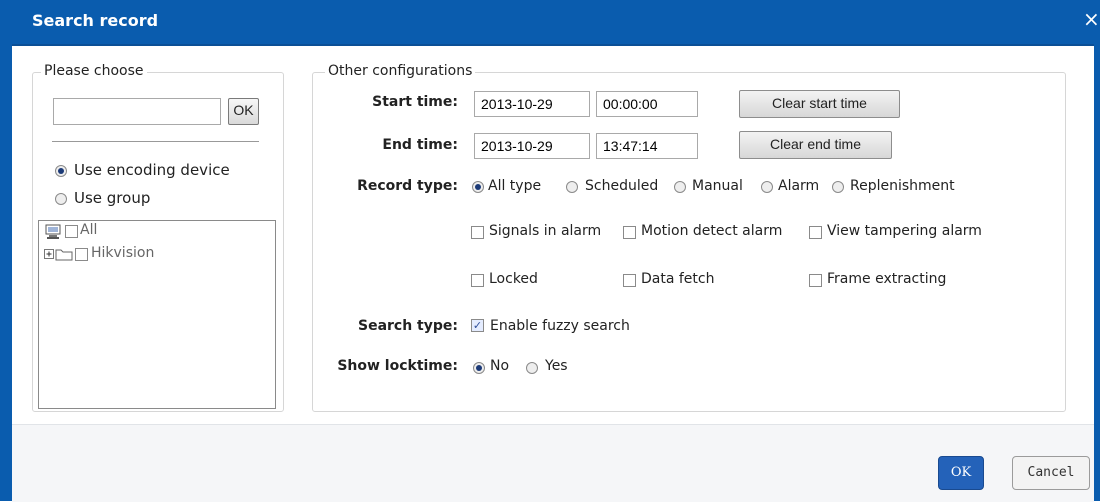  What do you see at coordinates (407, 326) in the screenshot?
I see `search-type-label: Search type:` at bounding box center [407, 326].